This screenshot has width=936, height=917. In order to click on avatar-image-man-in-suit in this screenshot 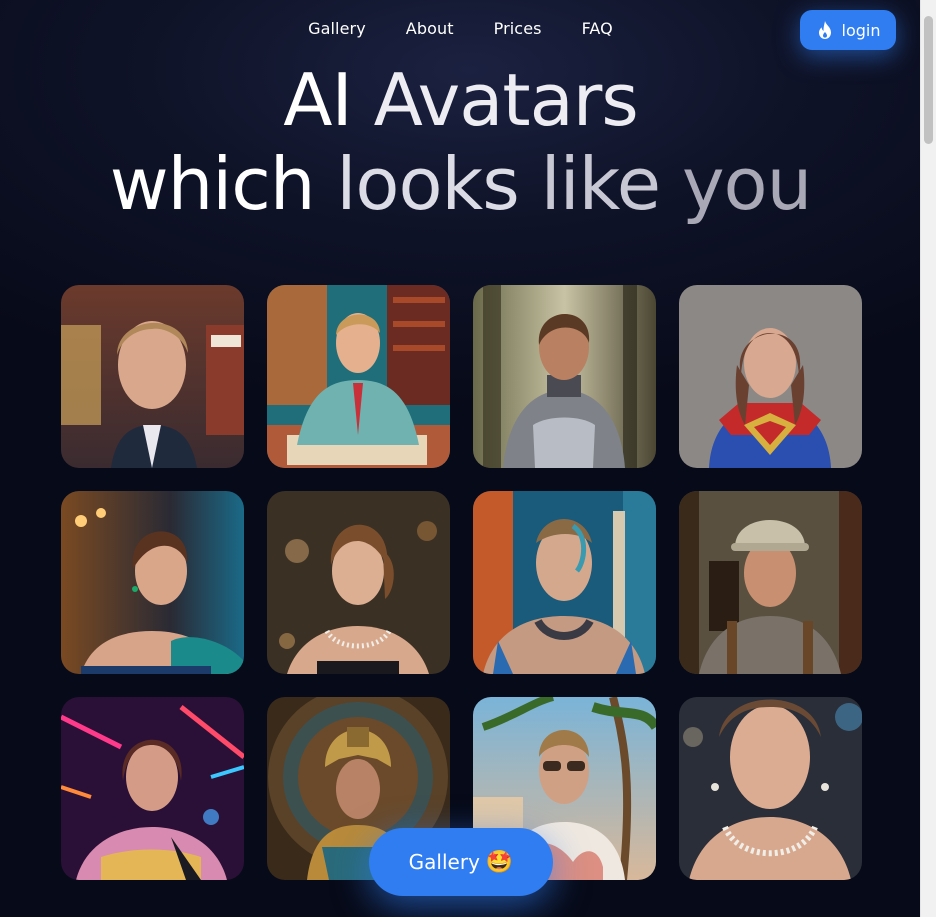, I will do `click(358, 376)`.